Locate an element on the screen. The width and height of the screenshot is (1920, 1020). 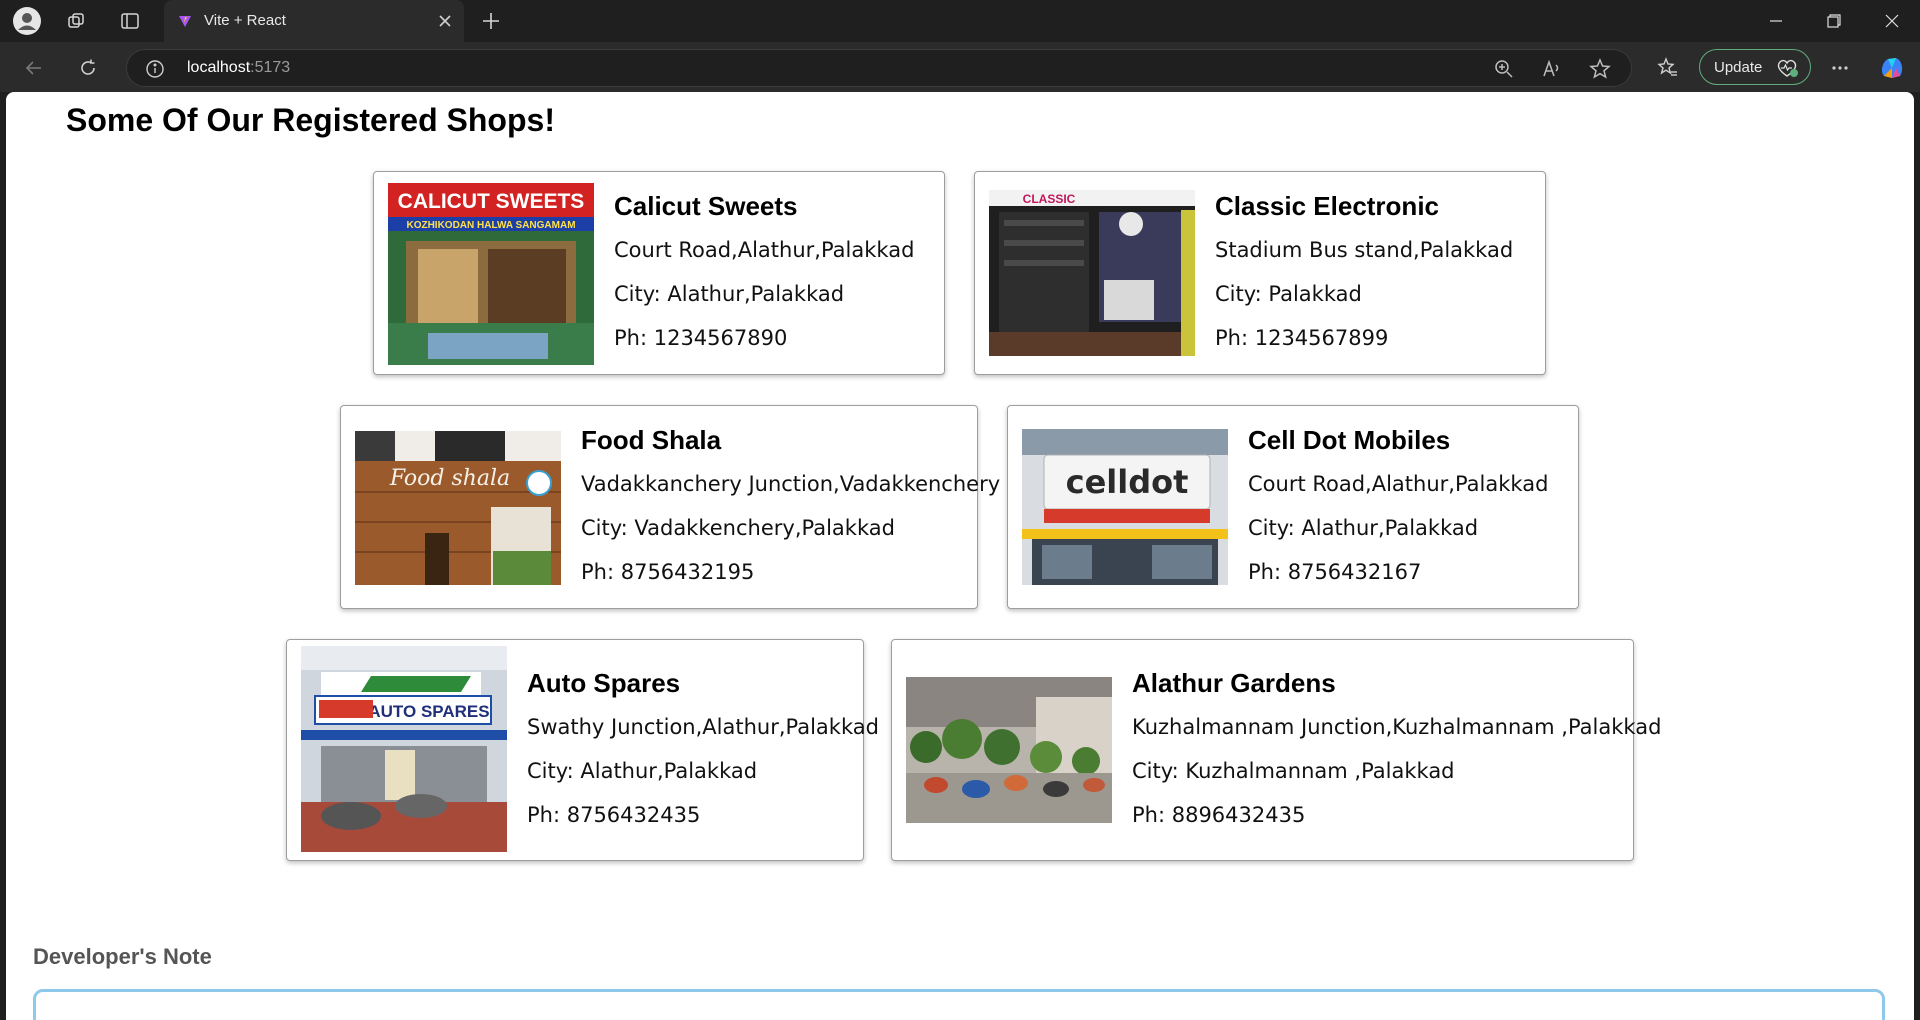
address-bar: localhost:5173 is located at coordinates (879, 68).